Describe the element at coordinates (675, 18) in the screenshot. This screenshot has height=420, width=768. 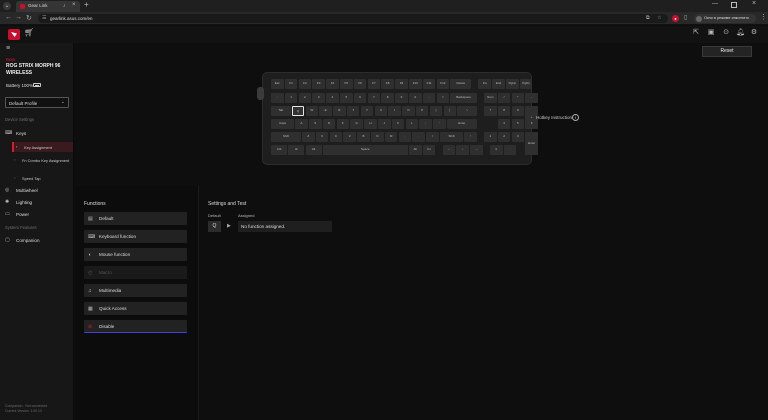
I see `extension-icon: ●` at that location.